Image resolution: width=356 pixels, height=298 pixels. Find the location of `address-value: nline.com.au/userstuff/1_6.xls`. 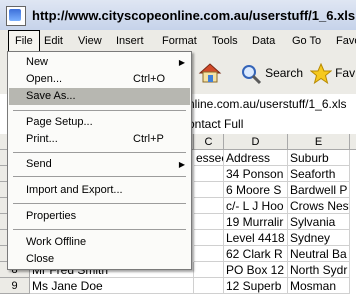

address-value: nline.com.au/userstuff/1_6.xls is located at coordinates (267, 104).